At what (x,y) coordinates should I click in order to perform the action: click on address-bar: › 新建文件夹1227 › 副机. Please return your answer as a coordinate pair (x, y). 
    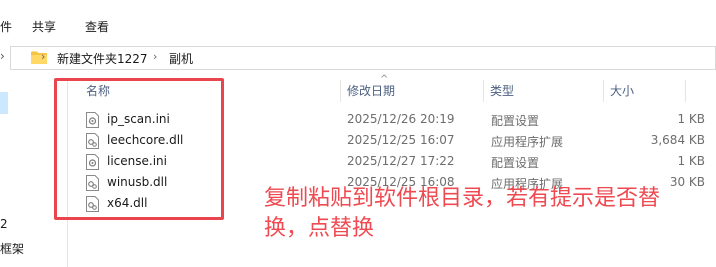
    Looking at the image, I should click on (363, 58).